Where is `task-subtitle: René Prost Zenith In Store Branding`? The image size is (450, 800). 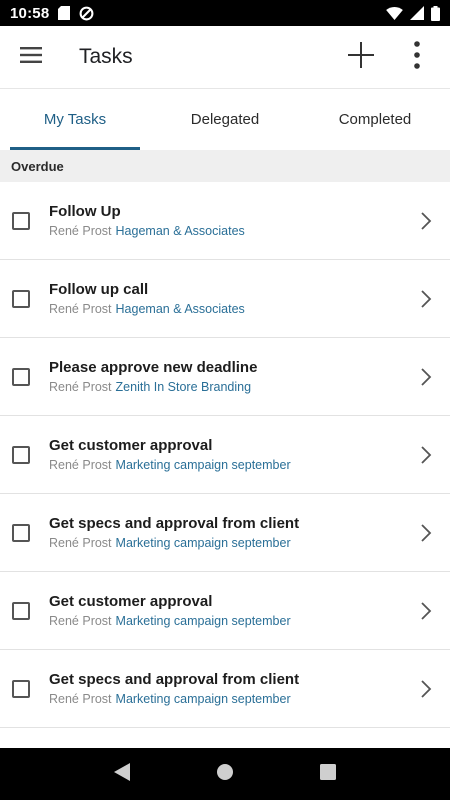 task-subtitle: René Prost Zenith In Store Branding is located at coordinates (153, 387).